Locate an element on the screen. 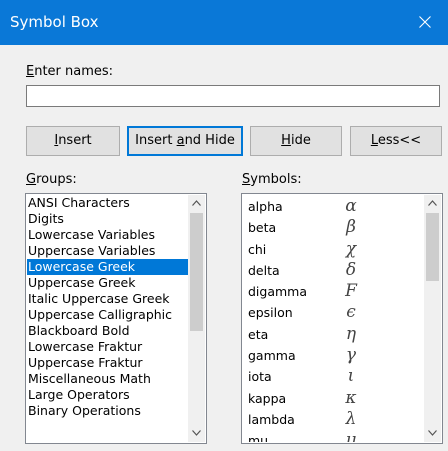 The height and width of the screenshot is (451, 448). groups-label: Groups: is located at coordinates (51, 179).